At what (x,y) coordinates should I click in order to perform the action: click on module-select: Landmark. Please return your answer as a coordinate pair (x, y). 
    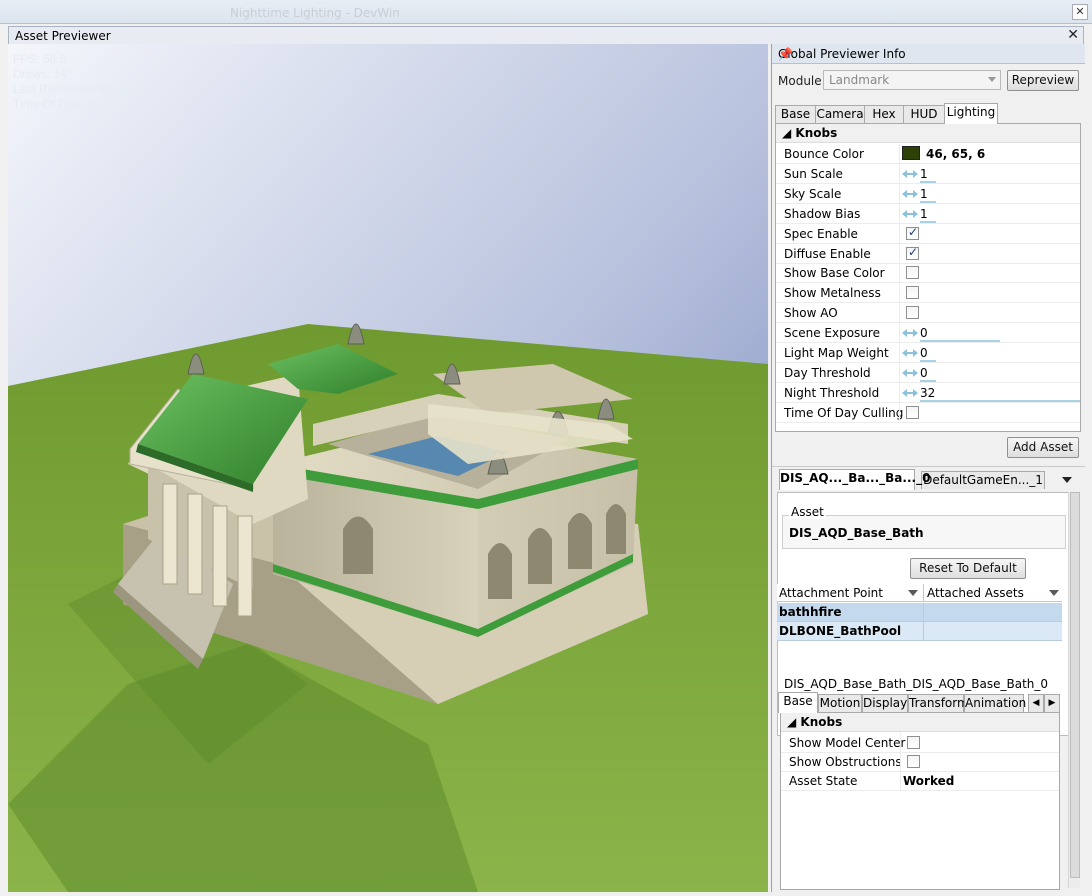
    Looking at the image, I should click on (912, 80).